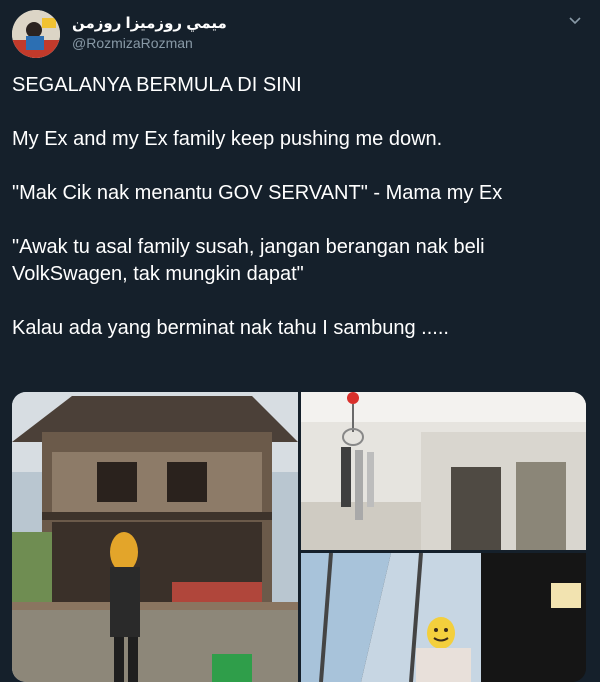 The width and height of the screenshot is (600, 682). What do you see at coordinates (443, 617) in the screenshot?
I see `selfie-in-new-house-photo` at bounding box center [443, 617].